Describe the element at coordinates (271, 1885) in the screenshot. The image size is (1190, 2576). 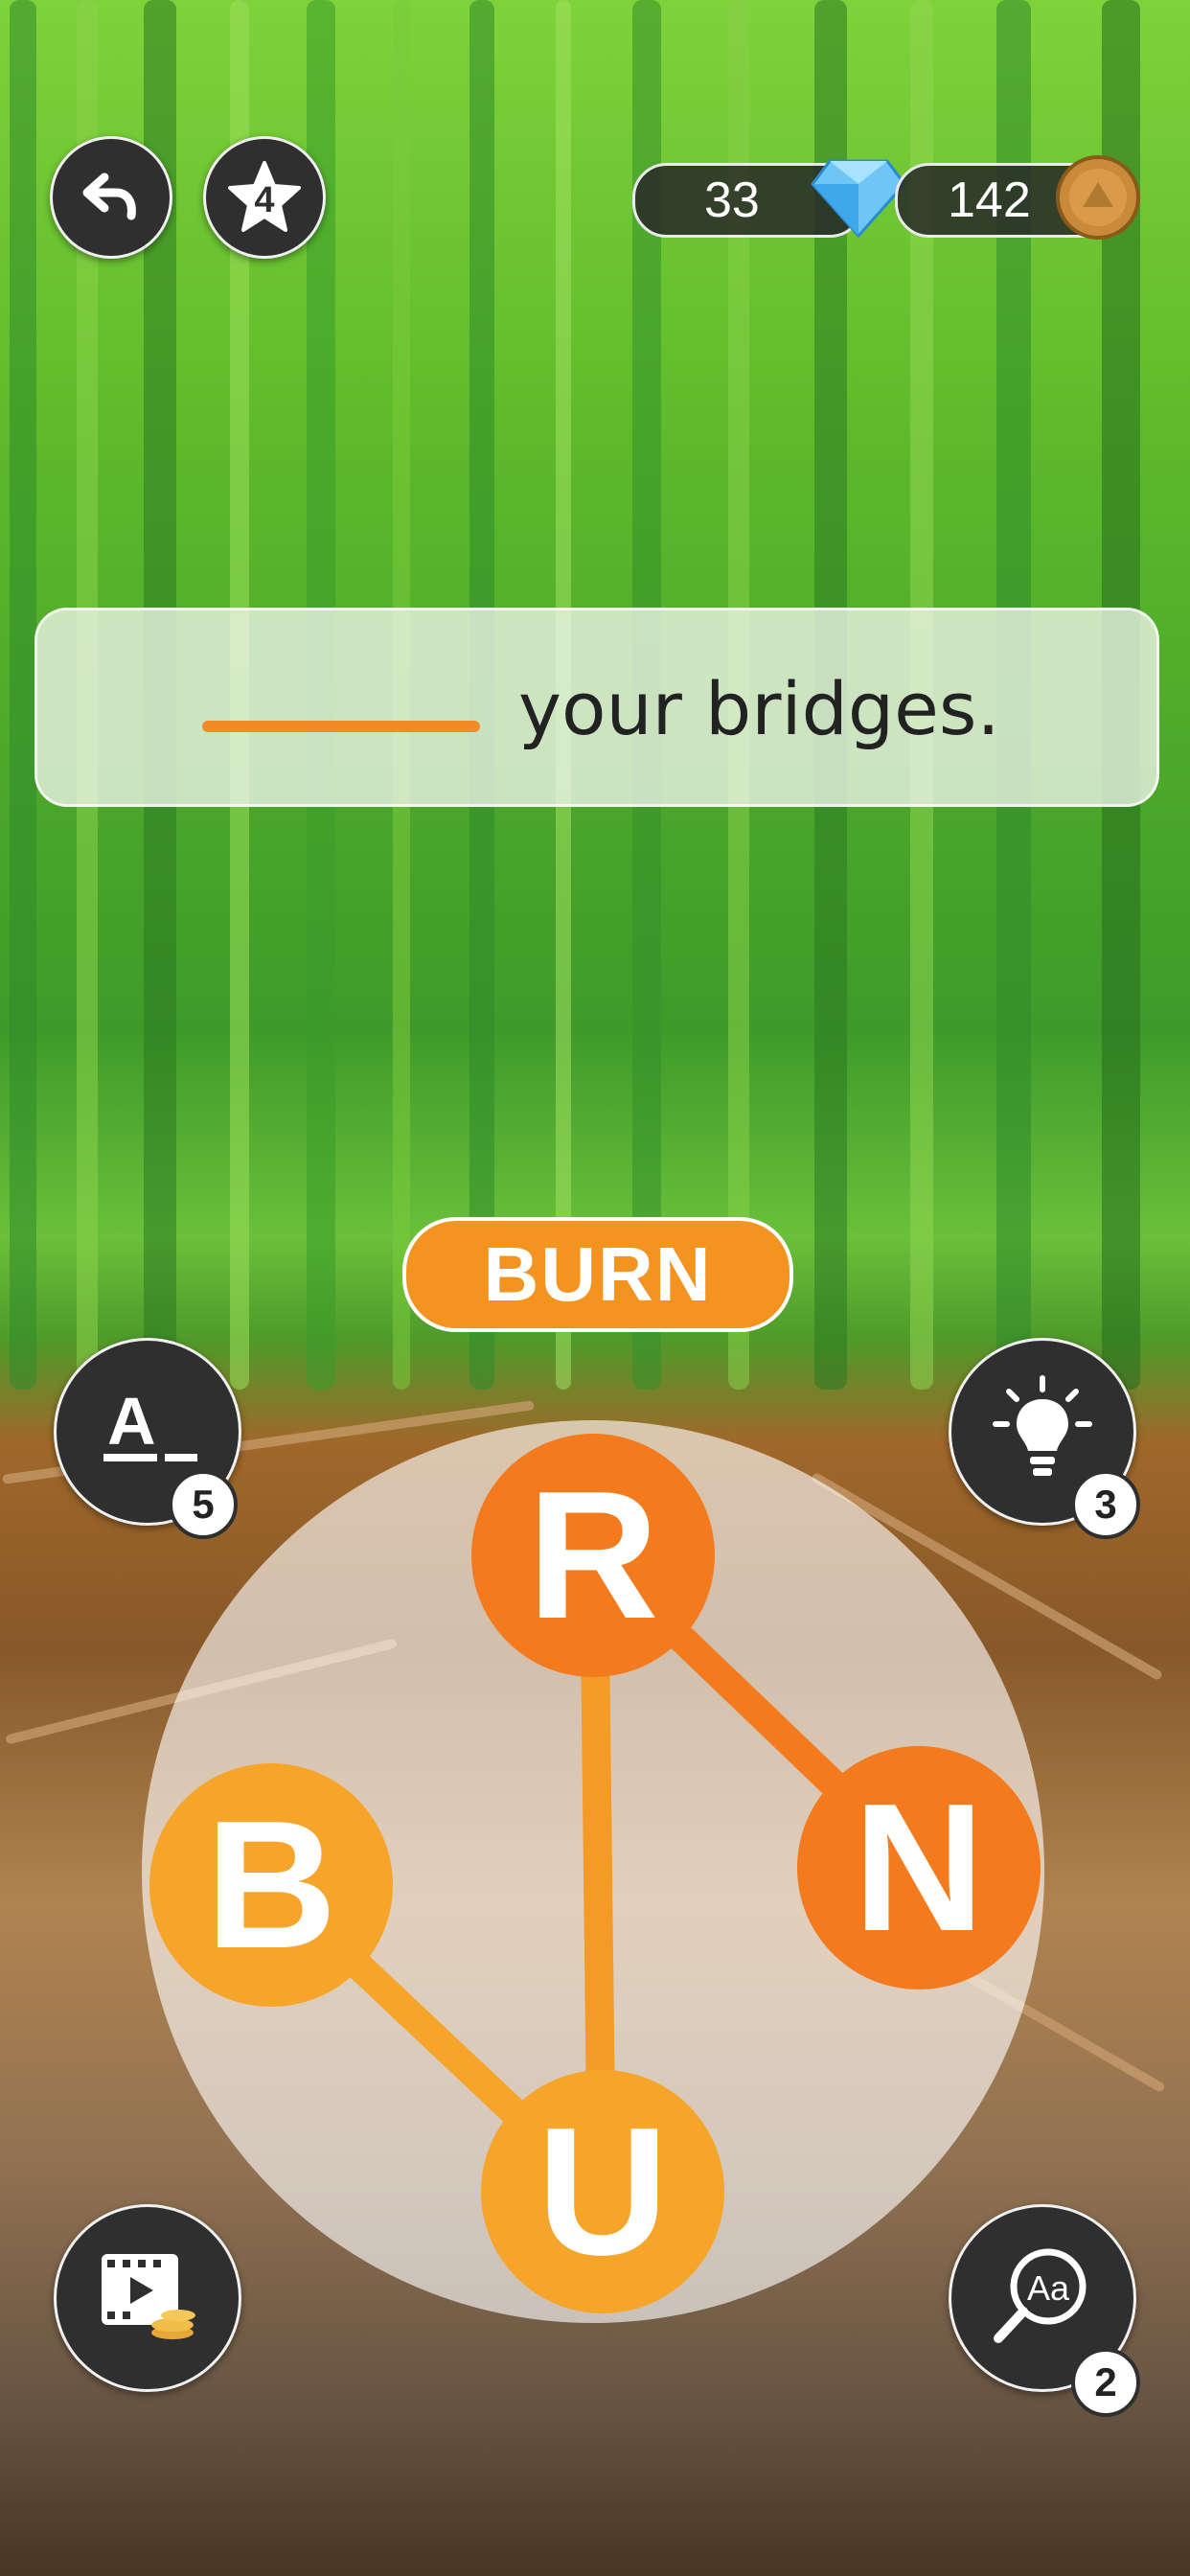
I see `letter-tile-b: B` at that location.